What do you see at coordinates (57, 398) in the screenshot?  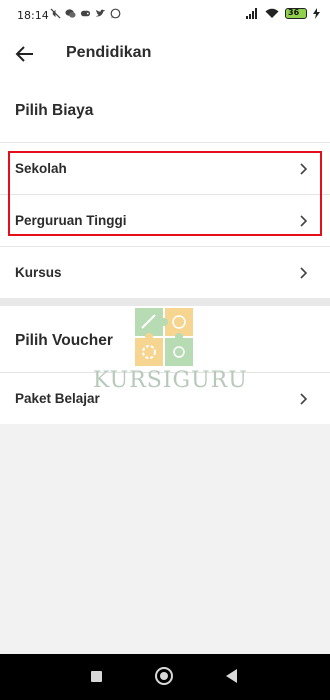 I see `list-item-label: Paket Belajar` at bounding box center [57, 398].